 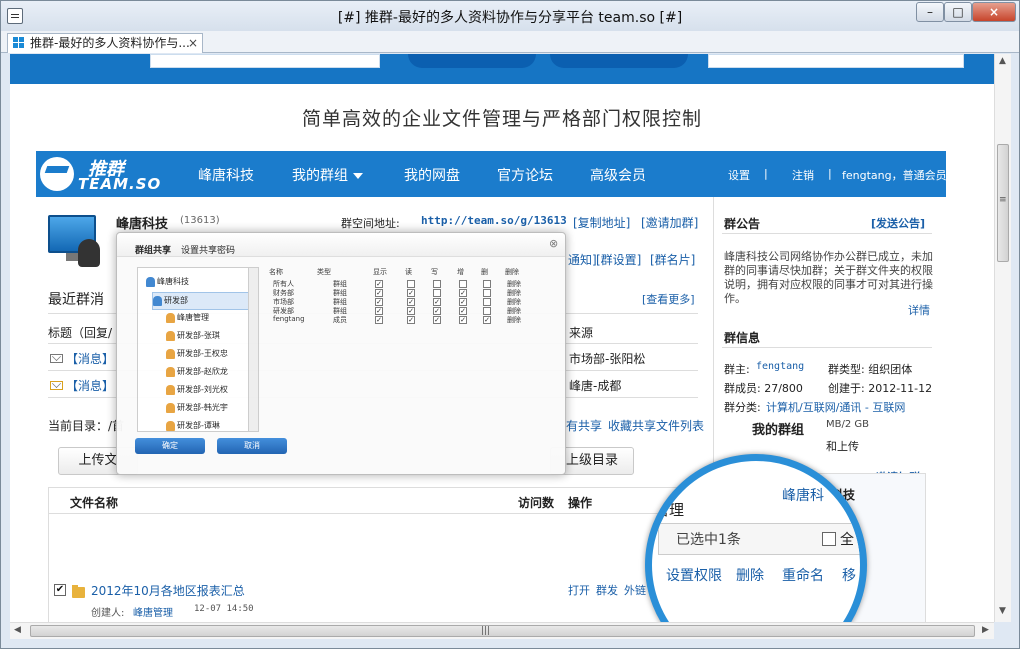 What do you see at coordinates (525, 175) in the screenshot?
I see `nav-item-forum: 官方论坛` at bounding box center [525, 175].